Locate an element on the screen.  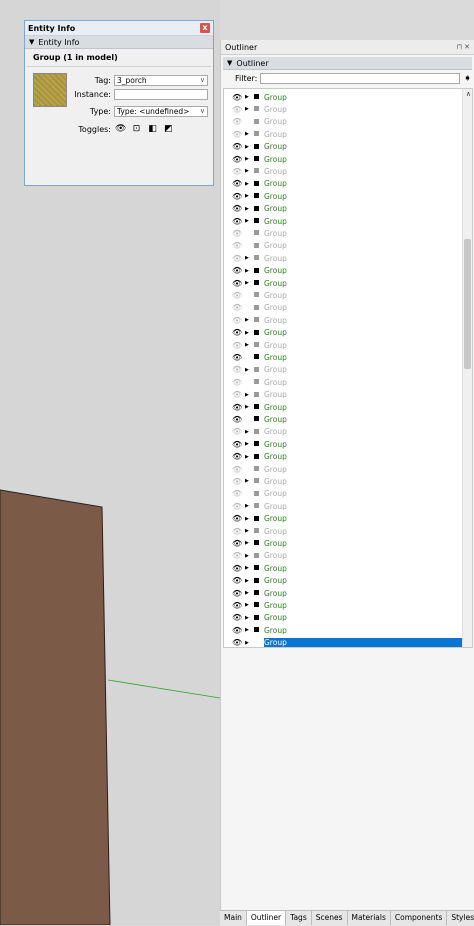
tag-select: 3_porch ∨ is located at coordinates (161, 80).